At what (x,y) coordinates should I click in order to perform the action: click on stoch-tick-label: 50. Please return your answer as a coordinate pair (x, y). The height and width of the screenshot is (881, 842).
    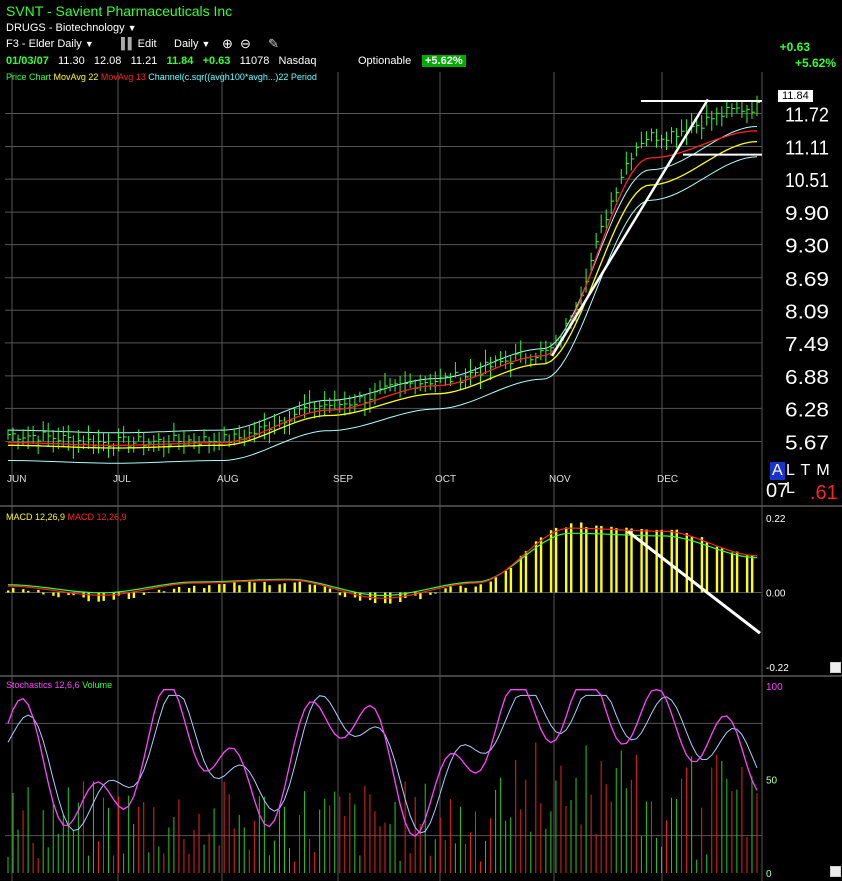
    Looking at the image, I should click on (772, 781).